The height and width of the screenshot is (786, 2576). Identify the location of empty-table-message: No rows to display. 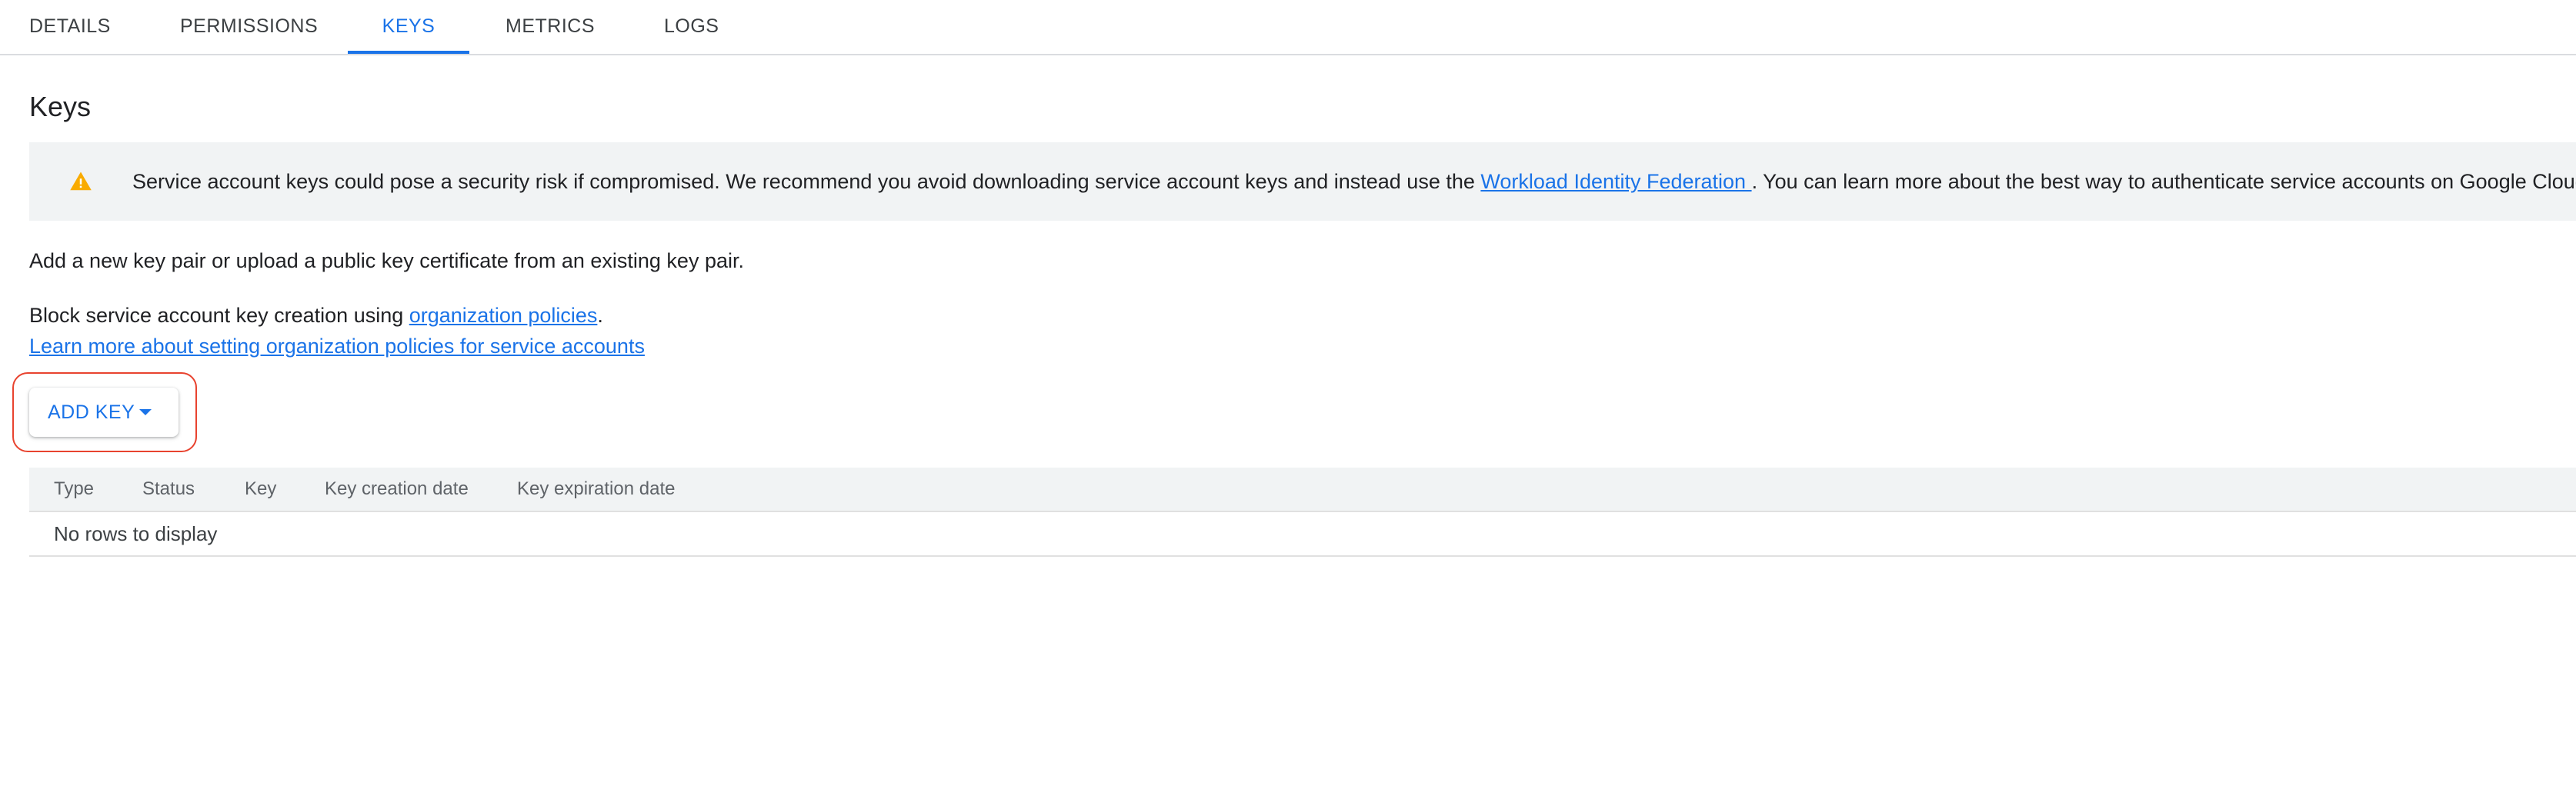
(136, 533).